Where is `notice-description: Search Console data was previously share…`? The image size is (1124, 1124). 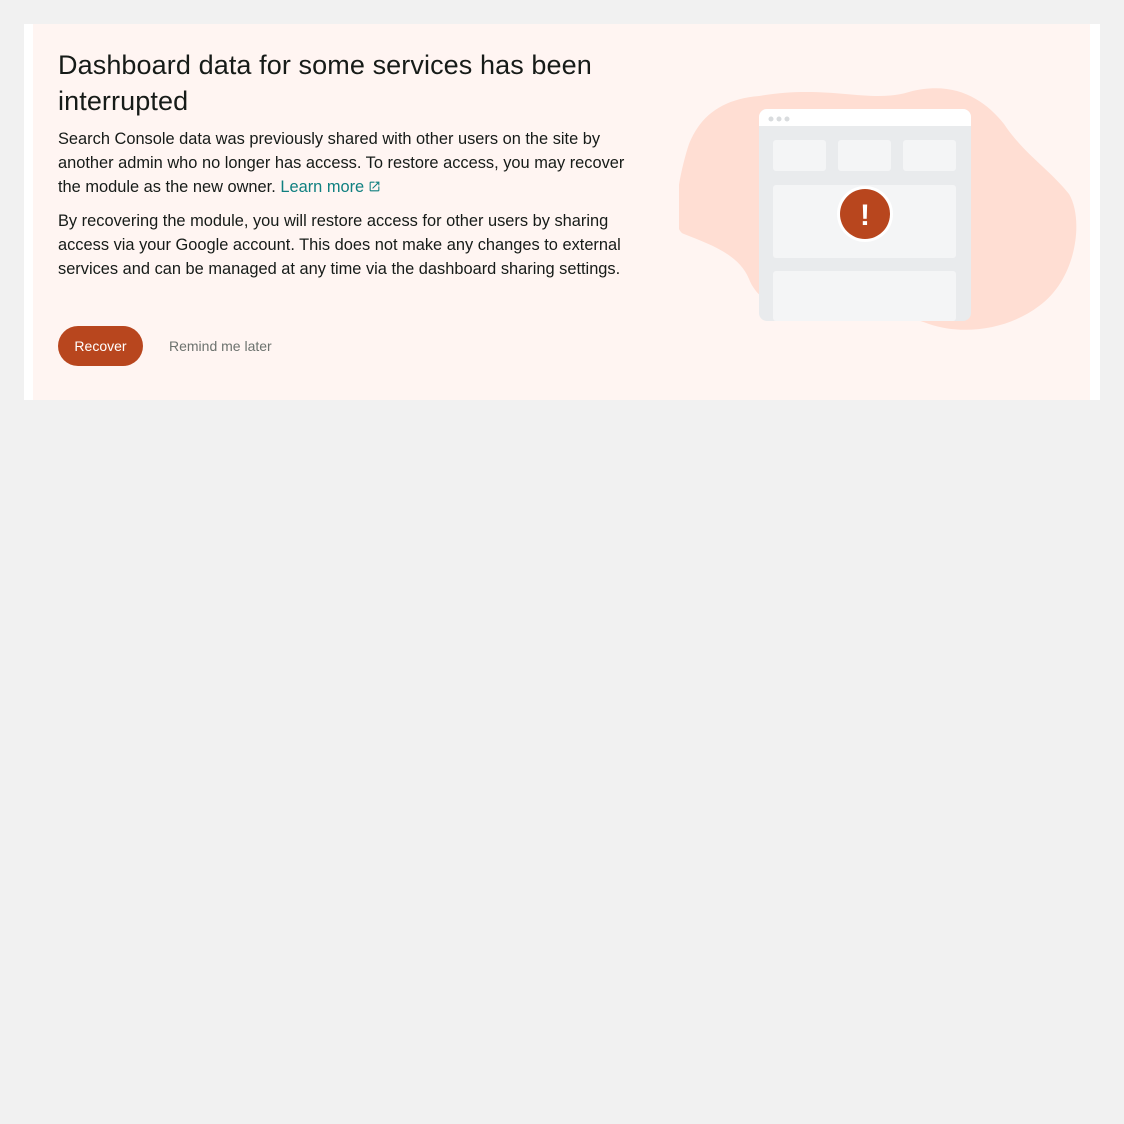 notice-description: Search Console data was previously share… is located at coordinates (354, 163).